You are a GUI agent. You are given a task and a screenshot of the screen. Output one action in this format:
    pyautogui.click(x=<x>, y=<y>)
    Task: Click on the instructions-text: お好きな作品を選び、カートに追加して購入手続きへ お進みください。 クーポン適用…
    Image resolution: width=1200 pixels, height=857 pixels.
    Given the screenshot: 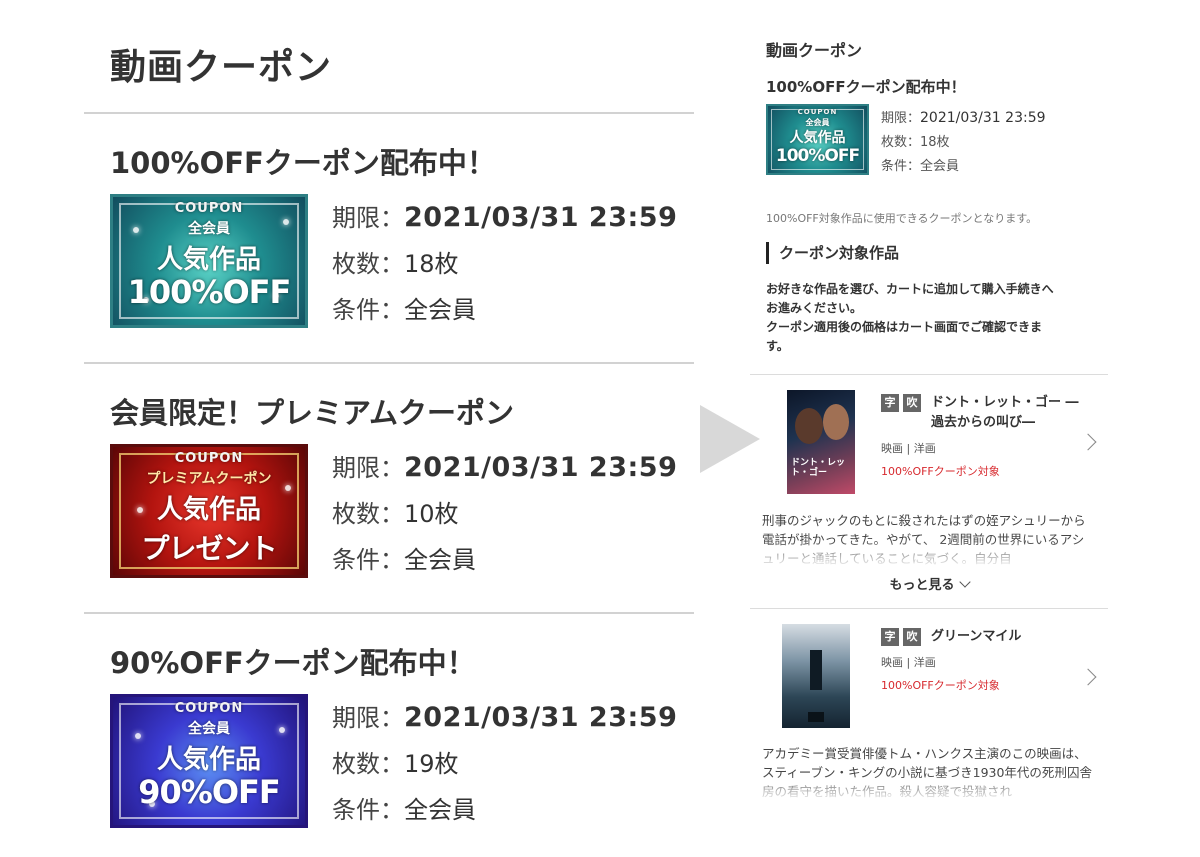 What is the action you would take?
    pyautogui.click(x=910, y=317)
    